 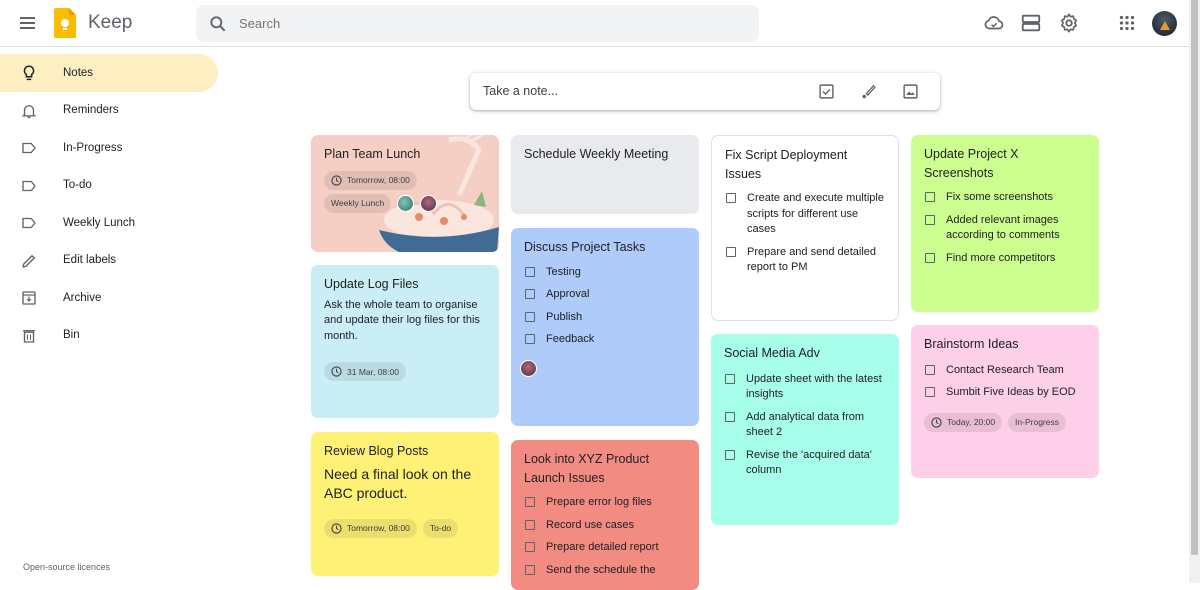 What do you see at coordinates (78, 72) in the screenshot?
I see `sidebar-item-label: Notes` at bounding box center [78, 72].